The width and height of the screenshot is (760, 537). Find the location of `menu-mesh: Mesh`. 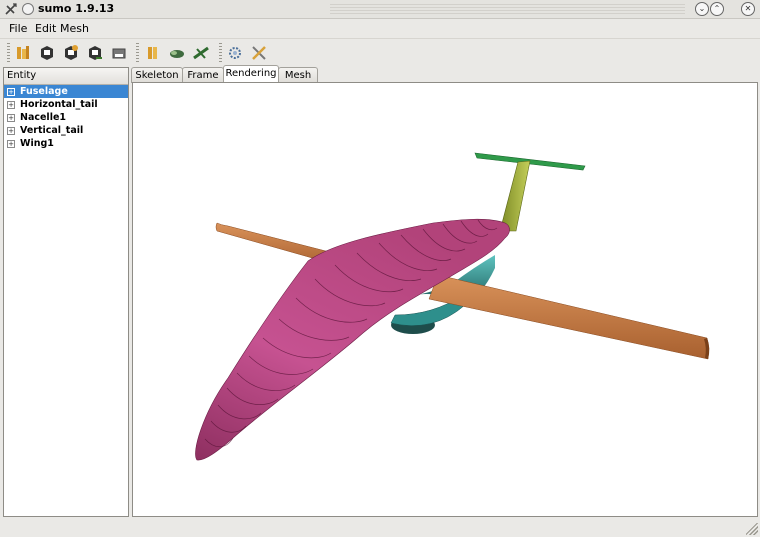

menu-mesh: Mesh is located at coordinates (74, 28).